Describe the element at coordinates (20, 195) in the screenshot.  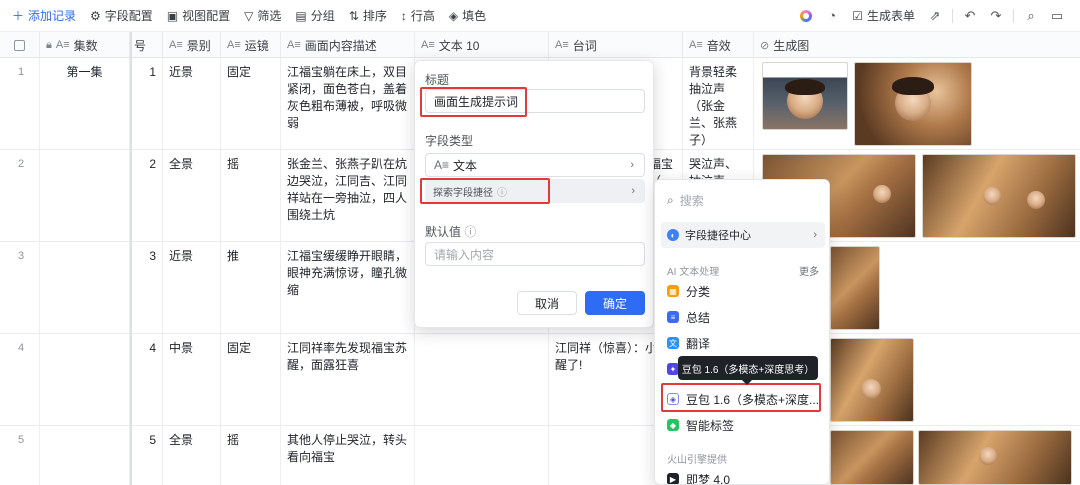
I see `row-number: 2` at that location.